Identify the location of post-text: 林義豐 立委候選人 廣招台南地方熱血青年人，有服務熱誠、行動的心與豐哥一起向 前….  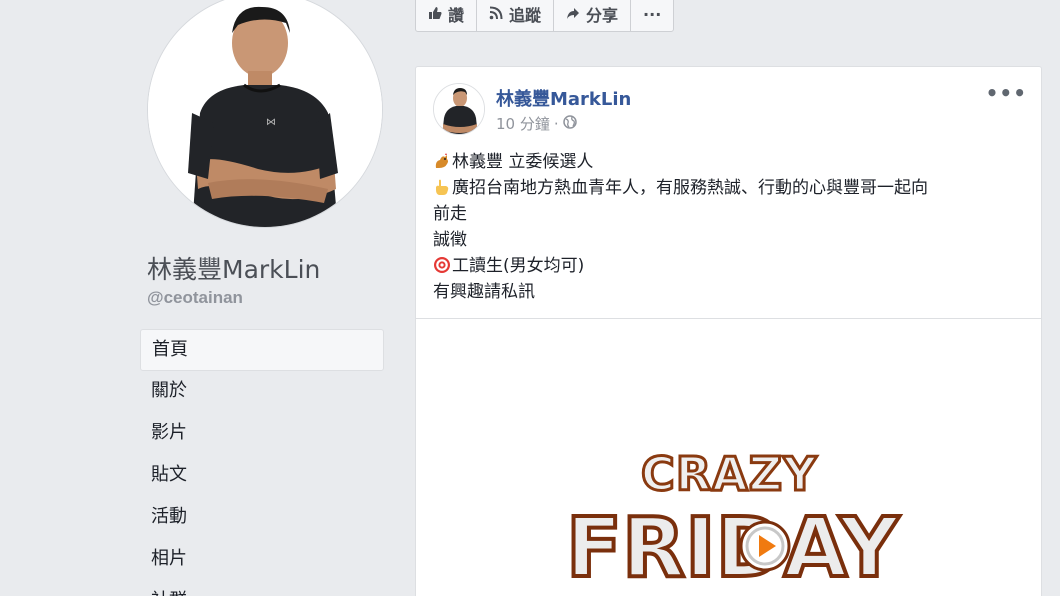
(730, 227).